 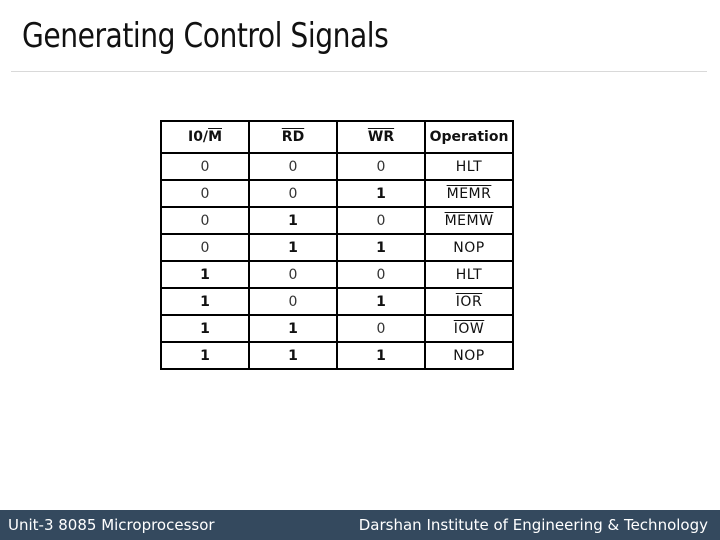 I want to click on table-row: 0 1 0 MEMW, so click(x=337, y=220).